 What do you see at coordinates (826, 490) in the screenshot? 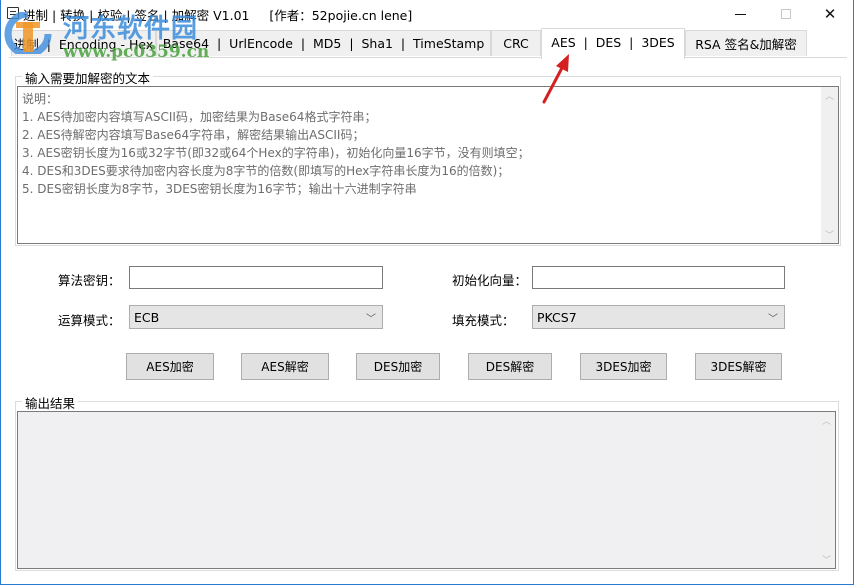
I see `output-scrollbar: ︿ ﹀` at bounding box center [826, 490].